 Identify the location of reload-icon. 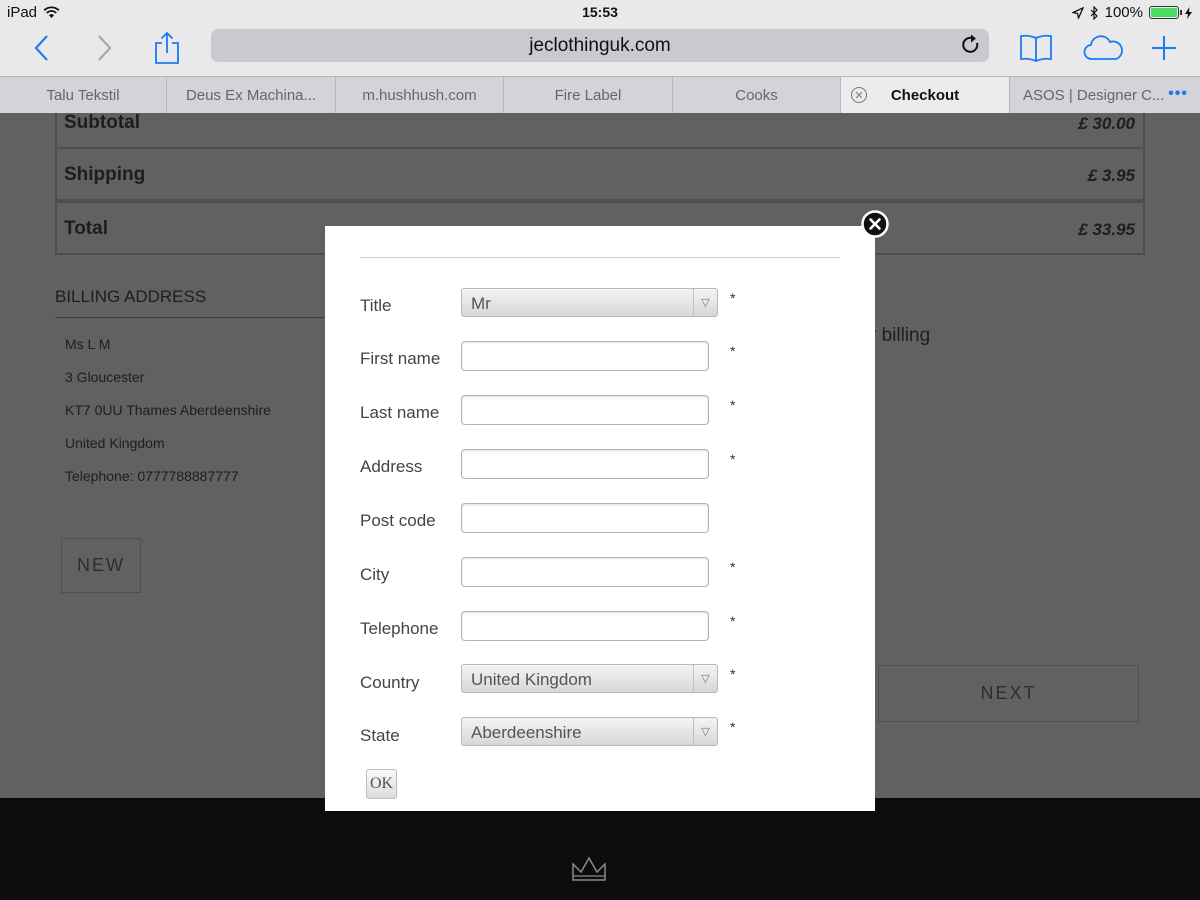
(970, 43).